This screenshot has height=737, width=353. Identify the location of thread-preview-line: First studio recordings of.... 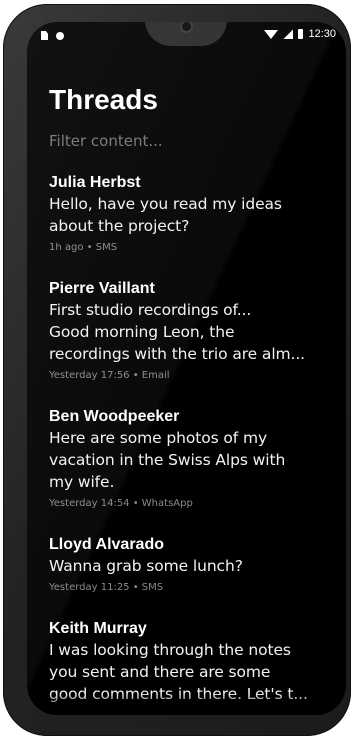
(150, 310).